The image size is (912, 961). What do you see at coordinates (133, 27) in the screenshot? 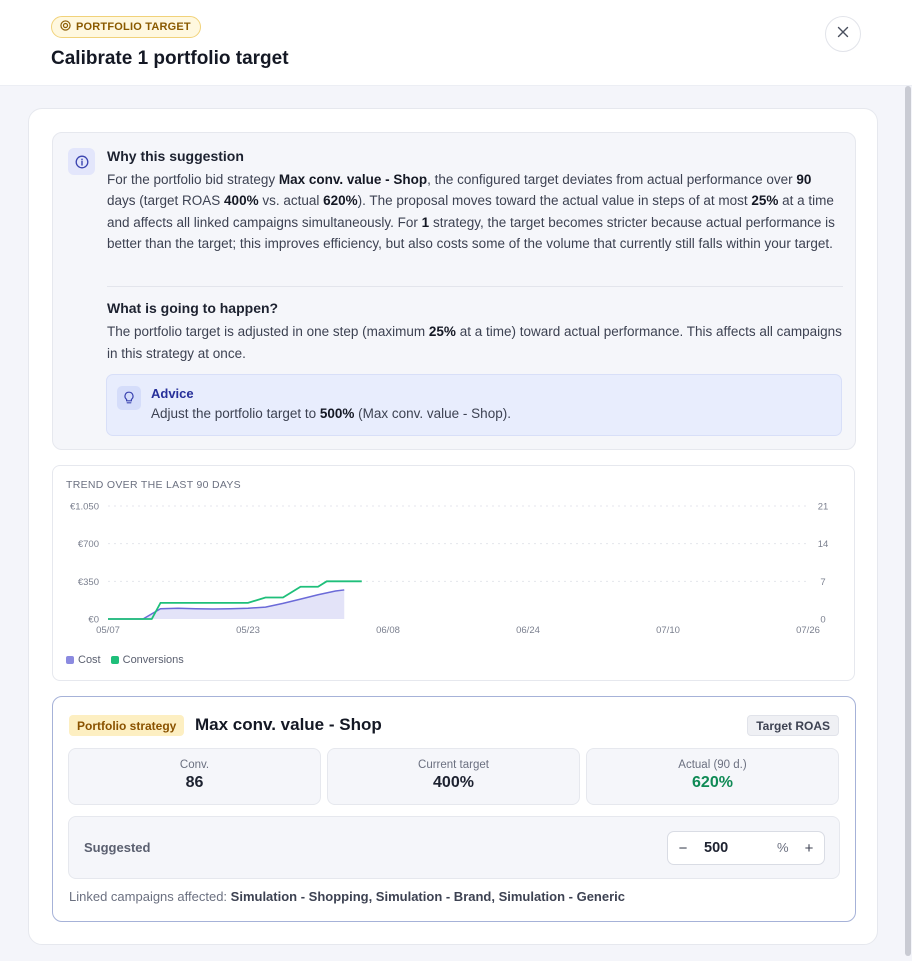
I see `badge-label: PORTFOLIO TARGET` at bounding box center [133, 27].